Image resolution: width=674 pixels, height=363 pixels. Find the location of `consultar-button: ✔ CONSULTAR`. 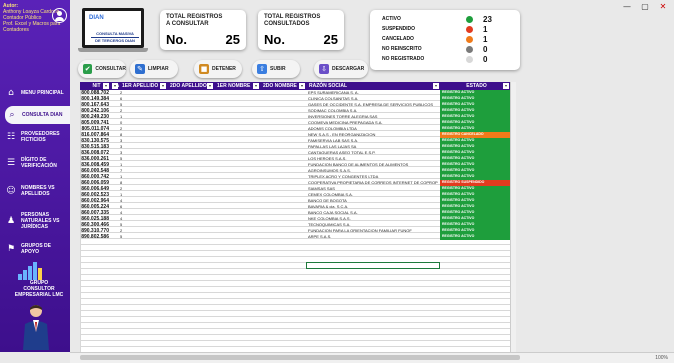

consultar-button: ✔ CONSULTAR is located at coordinates (102, 69).